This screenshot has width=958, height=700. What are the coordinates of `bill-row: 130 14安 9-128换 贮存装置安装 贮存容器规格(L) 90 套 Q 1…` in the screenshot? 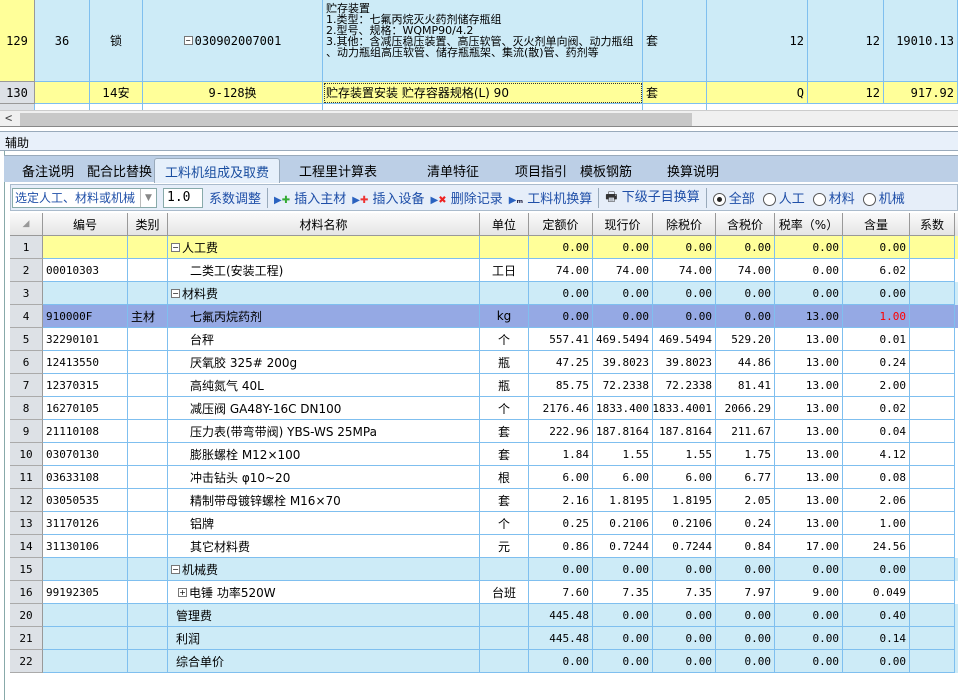 It's located at (479, 93).